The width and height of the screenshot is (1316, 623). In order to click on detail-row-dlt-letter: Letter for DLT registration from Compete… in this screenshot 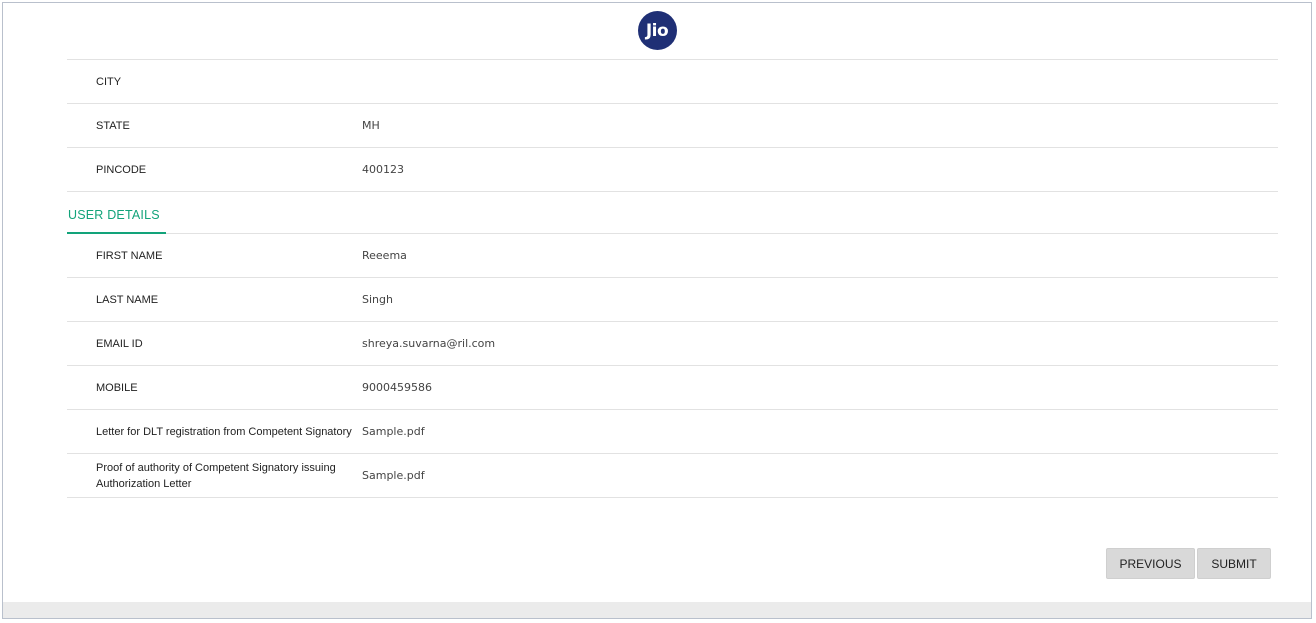, I will do `click(672, 431)`.